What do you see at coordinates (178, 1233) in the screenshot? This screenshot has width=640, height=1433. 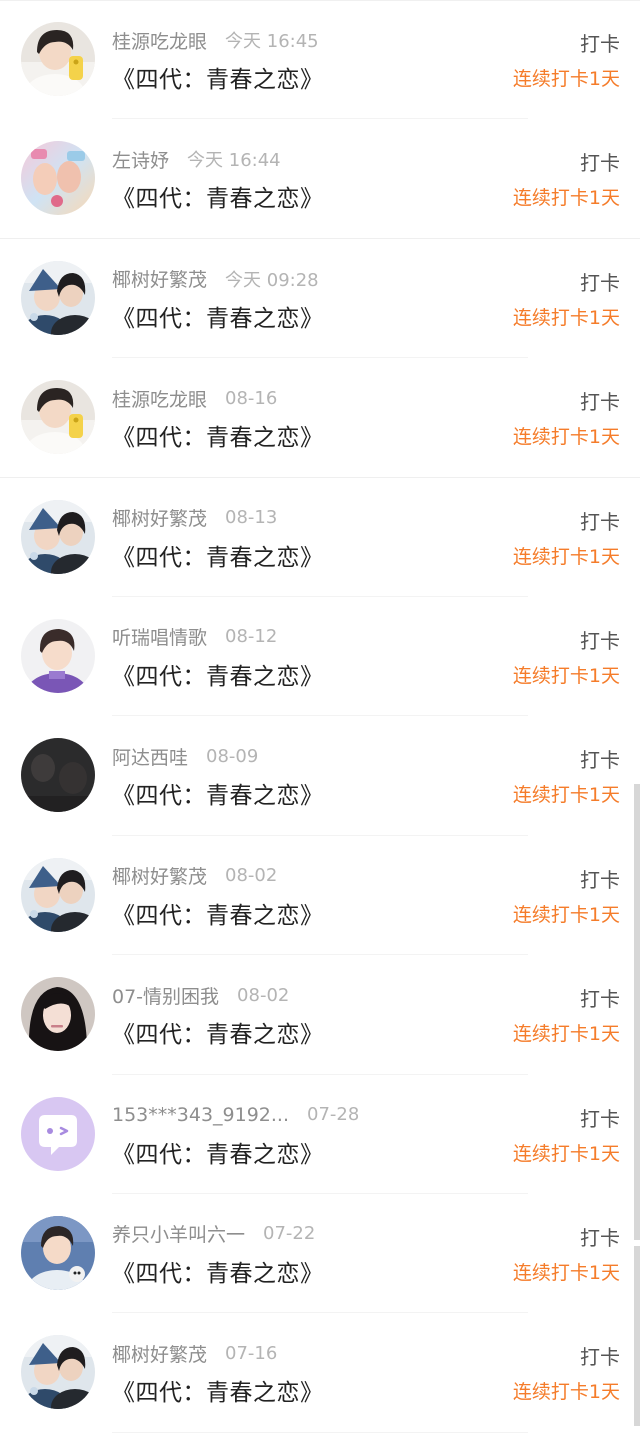 I see `user-name: 养只小羊叫六一` at bounding box center [178, 1233].